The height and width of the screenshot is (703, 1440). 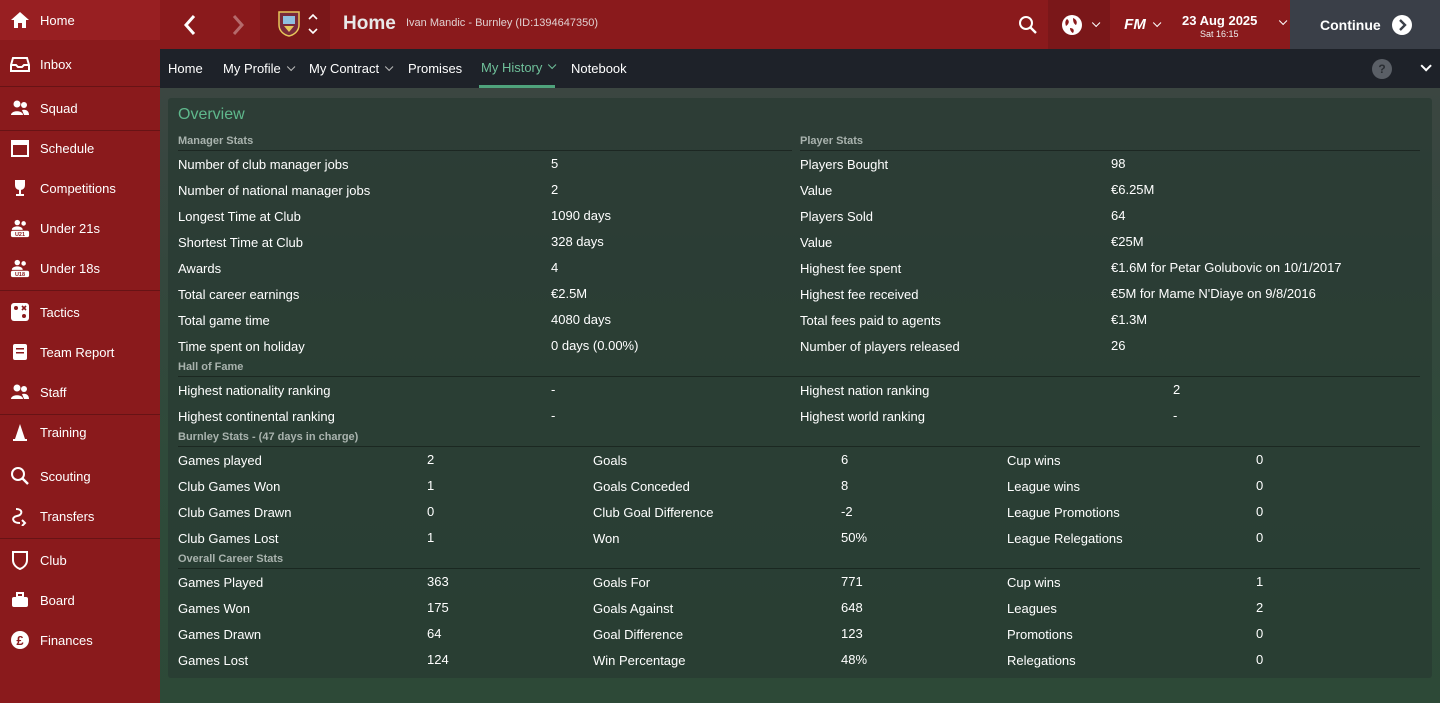 I want to click on tab-notebook: Notebook, so click(x=599, y=68).